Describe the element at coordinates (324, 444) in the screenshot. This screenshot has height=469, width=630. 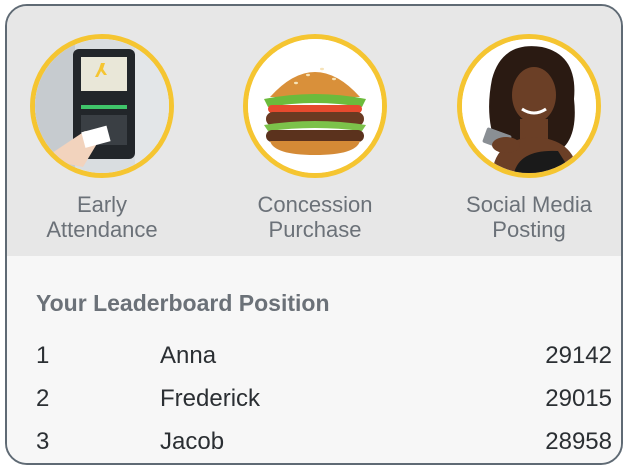
I see `leaderboard-row: 3 Jacob 28958` at that location.